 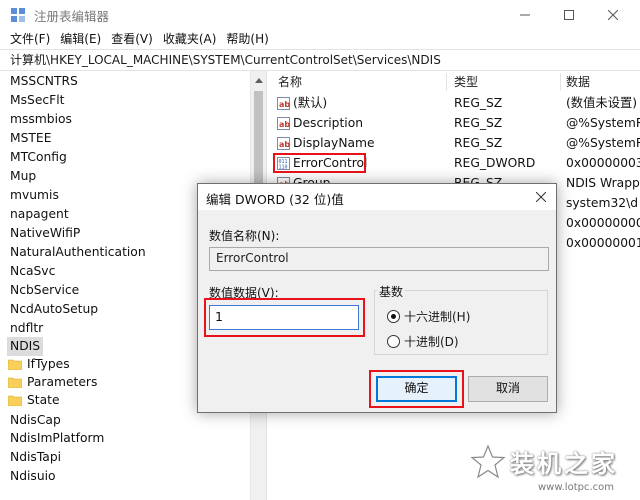 I want to click on highlight-errorcontrol, so click(x=319, y=163).